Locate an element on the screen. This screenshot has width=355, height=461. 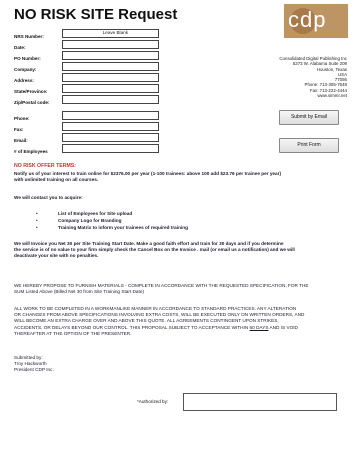
submitted-by-label: Submitted by: is located at coordinates (28, 357).